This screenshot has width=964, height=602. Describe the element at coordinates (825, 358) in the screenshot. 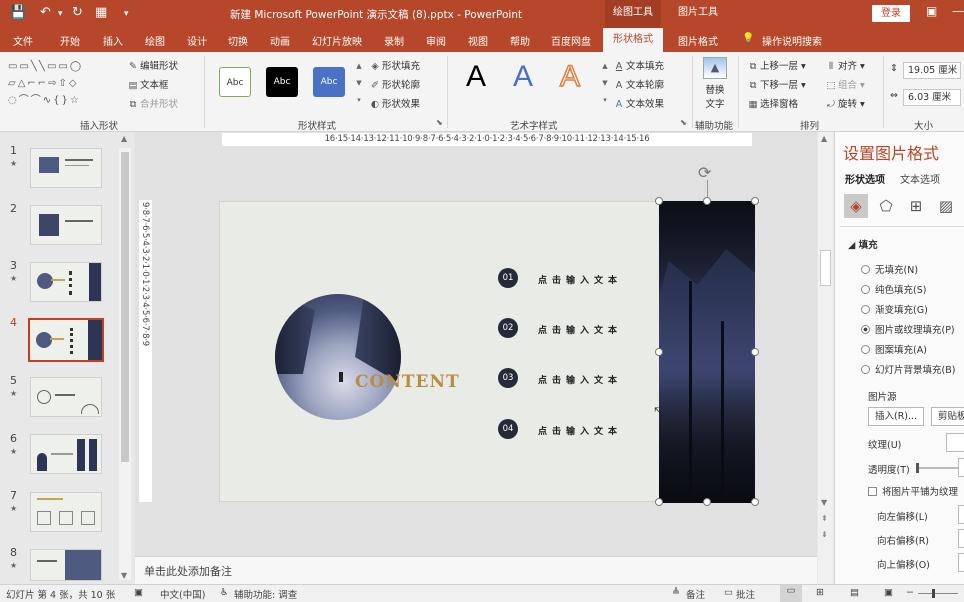

I see `editor-scrollbar: ▲ ▼ ⇞ ⇟` at that location.